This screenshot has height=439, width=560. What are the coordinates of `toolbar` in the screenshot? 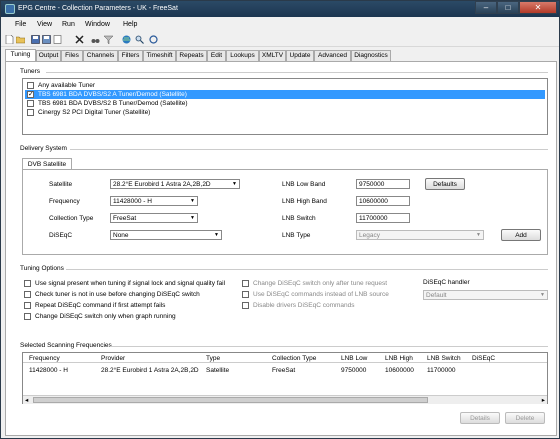 It's located at (280, 40).